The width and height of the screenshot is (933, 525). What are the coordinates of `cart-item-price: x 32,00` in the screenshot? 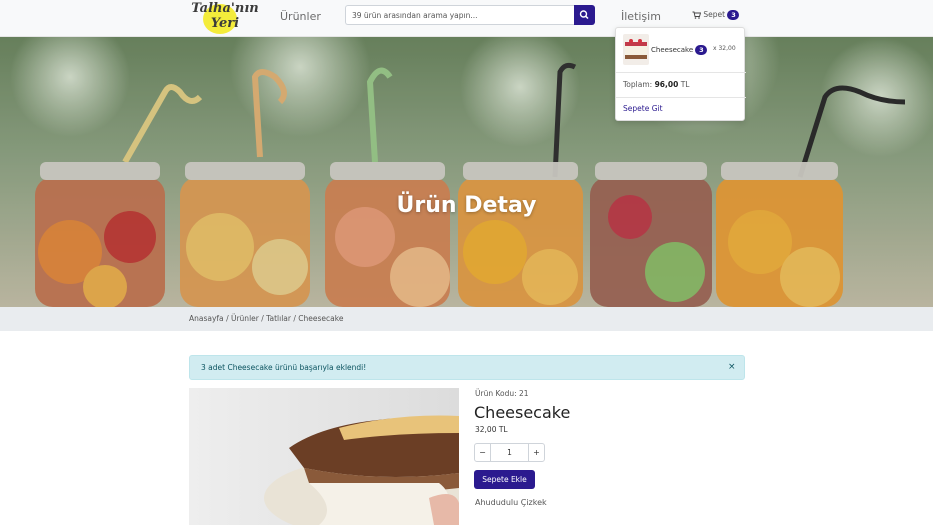 It's located at (724, 48).